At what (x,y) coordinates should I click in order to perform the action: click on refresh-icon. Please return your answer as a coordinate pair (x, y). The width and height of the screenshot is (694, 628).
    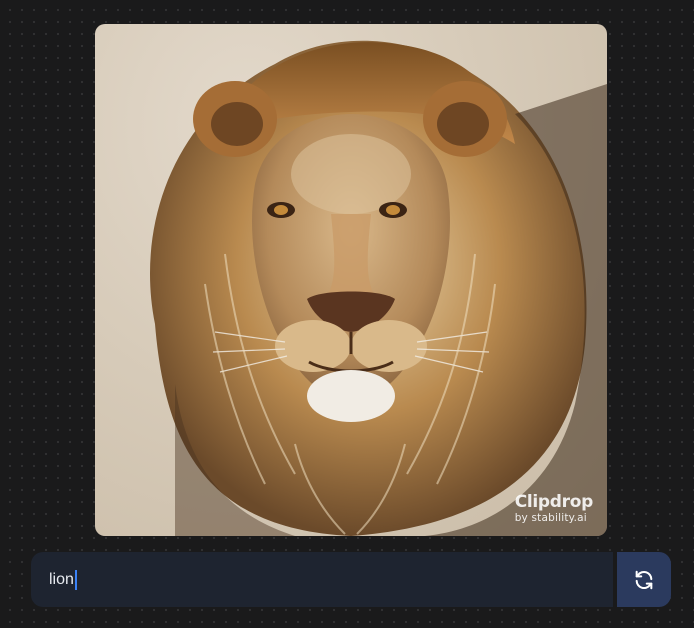
    Looking at the image, I should click on (644, 579).